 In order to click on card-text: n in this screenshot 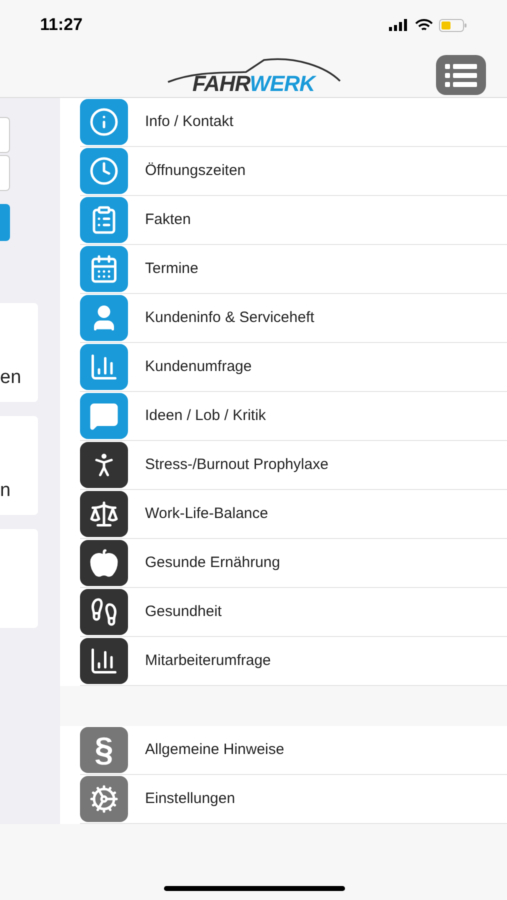, I will do `click(5, 490)`.